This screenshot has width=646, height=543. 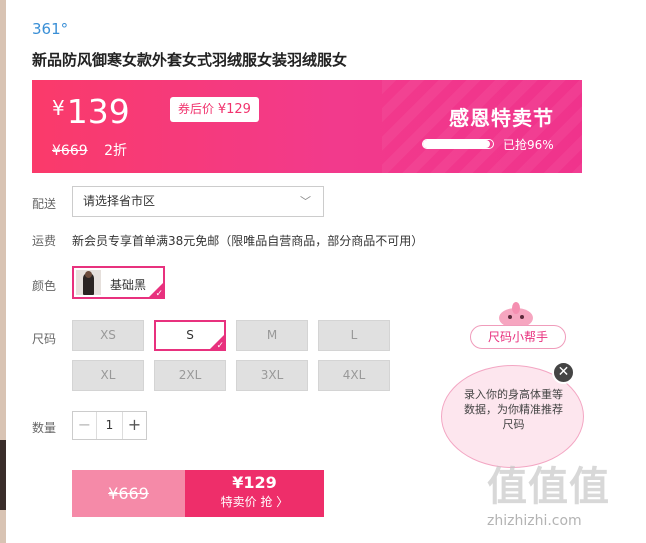 I want to click on original-price-button: ¥669, so click(x=128, y=493).